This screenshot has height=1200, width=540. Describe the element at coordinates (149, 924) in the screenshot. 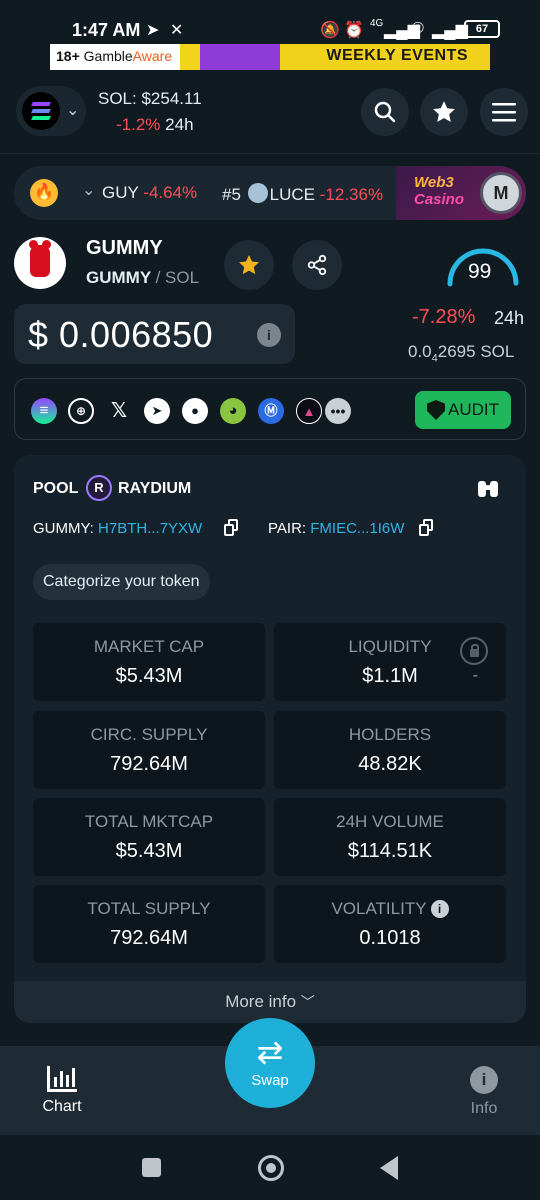

I see `stat-total-supply: TOTAL SUPPLY 792.64M` at that location.